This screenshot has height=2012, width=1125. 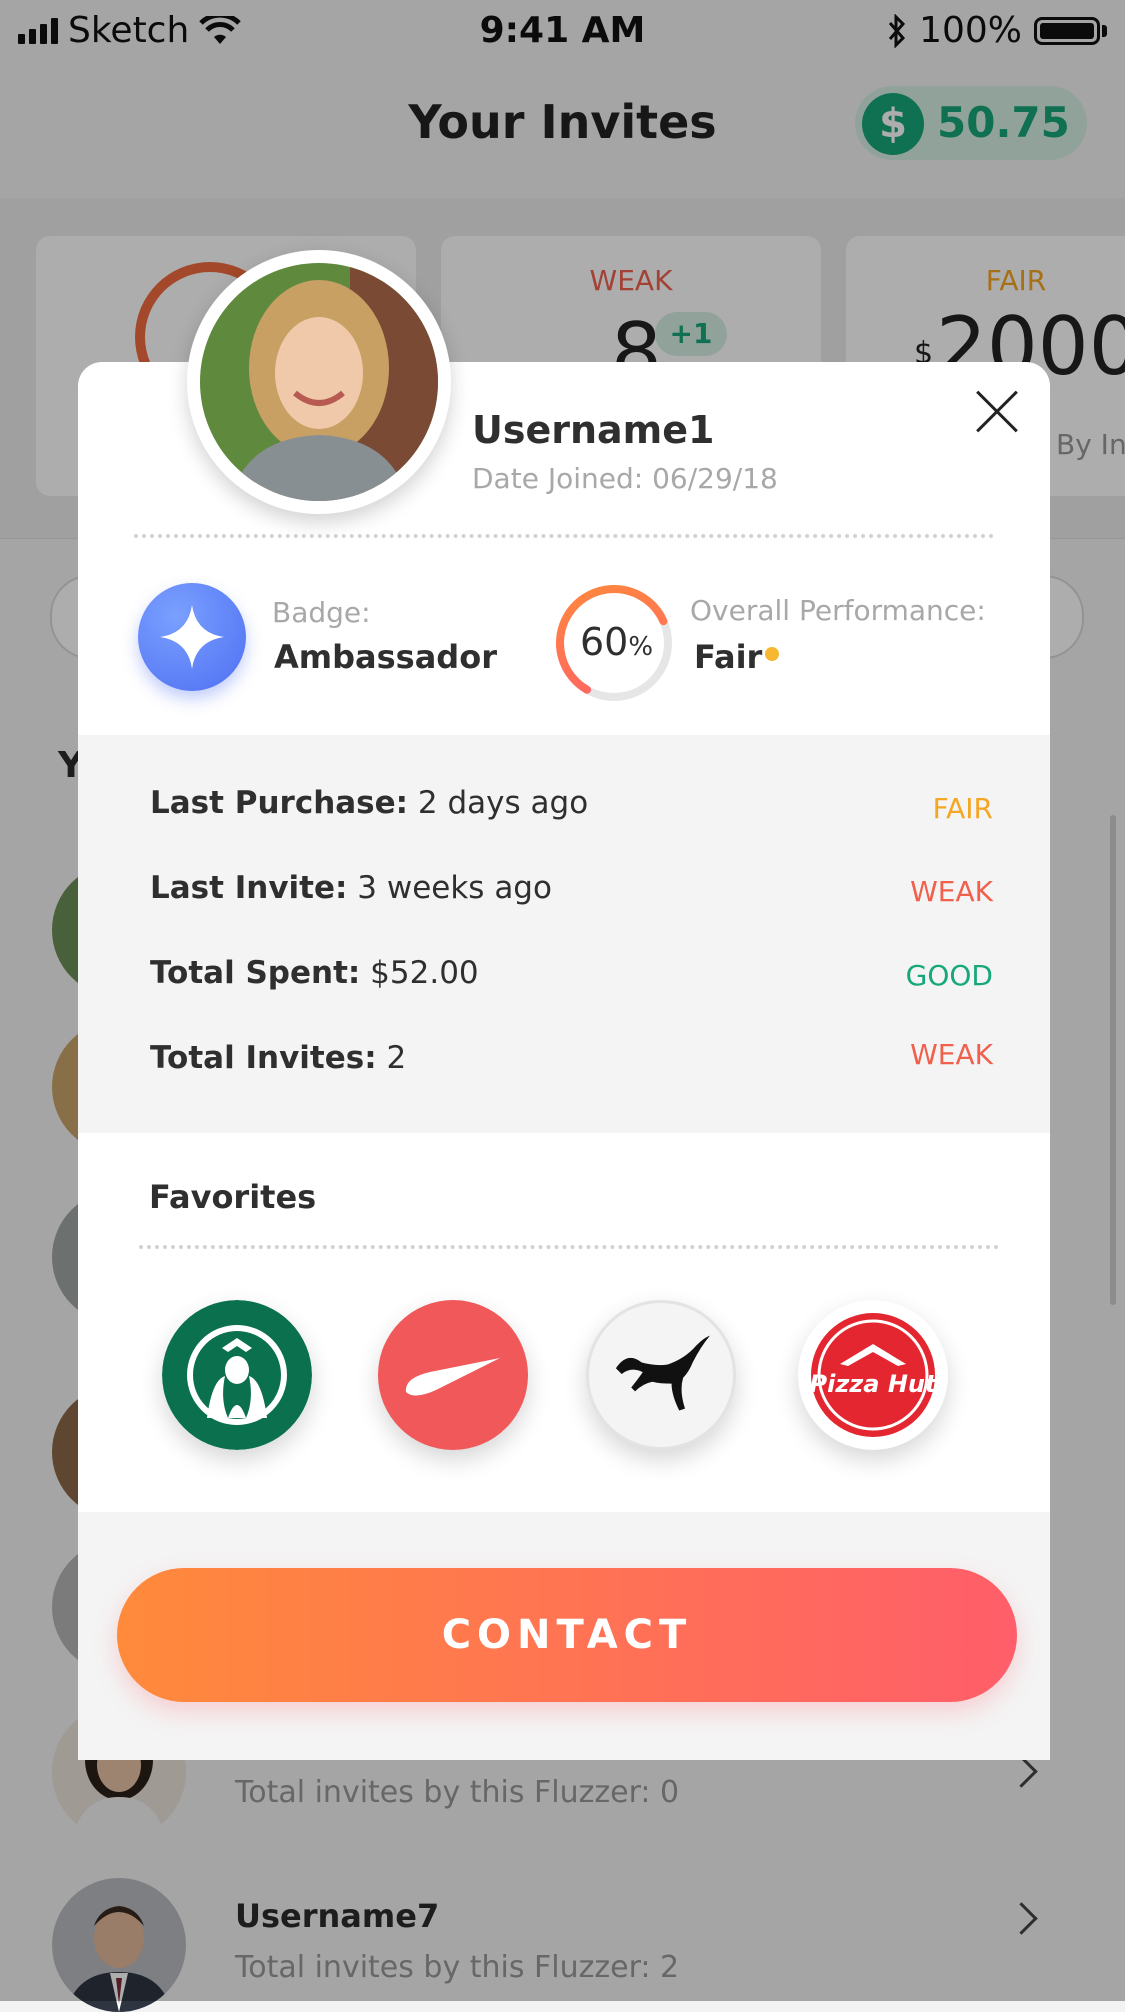 What do you see at coordinates (385, 657) in the screenshot?
I see `badge-value: Ambassador` at bounding box center [385, 657].